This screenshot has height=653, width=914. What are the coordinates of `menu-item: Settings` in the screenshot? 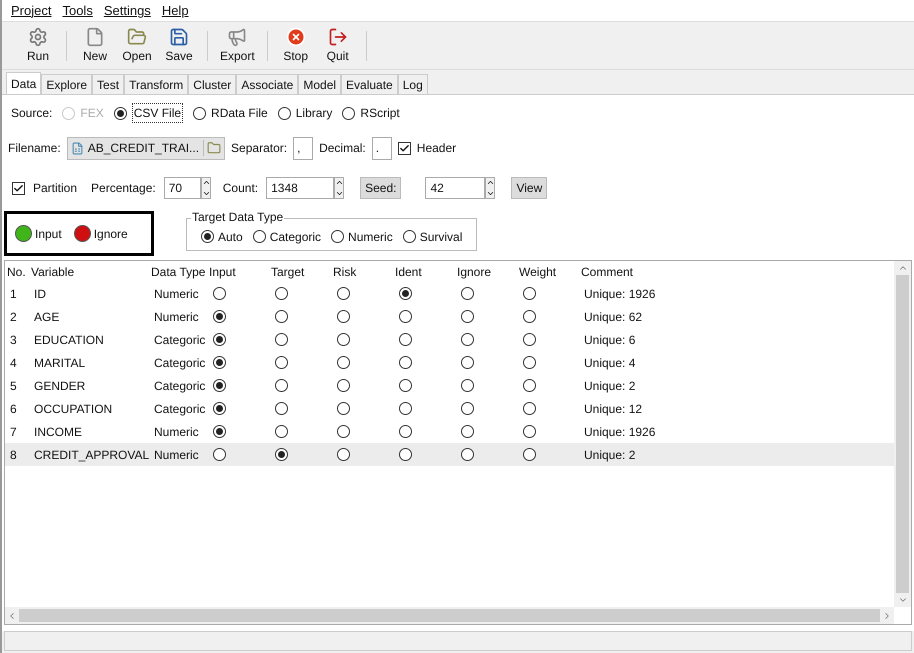 It's located at (127, 10).